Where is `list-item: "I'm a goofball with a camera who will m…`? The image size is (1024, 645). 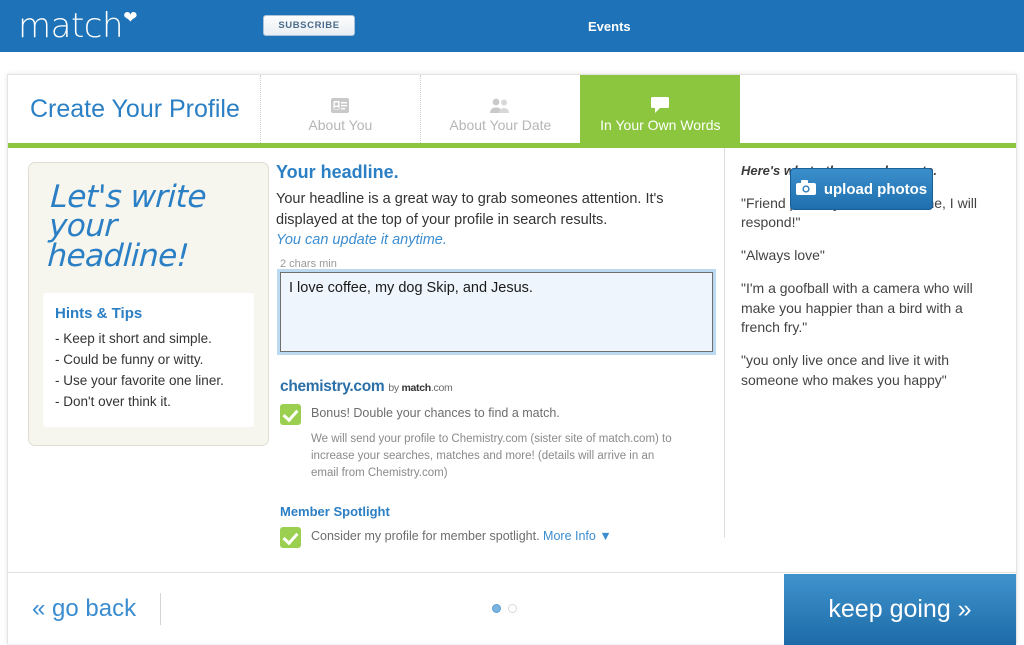 list-item: "I'm a goofball with a camera who will m… is located at coordinates (857, 308).